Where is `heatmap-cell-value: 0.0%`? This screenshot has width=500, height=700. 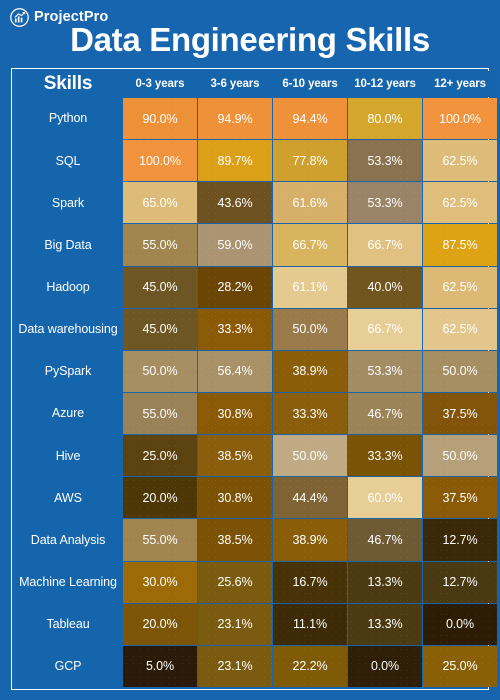 heatmap-cell-value: 0.0% is located at coordinates (385, 666).